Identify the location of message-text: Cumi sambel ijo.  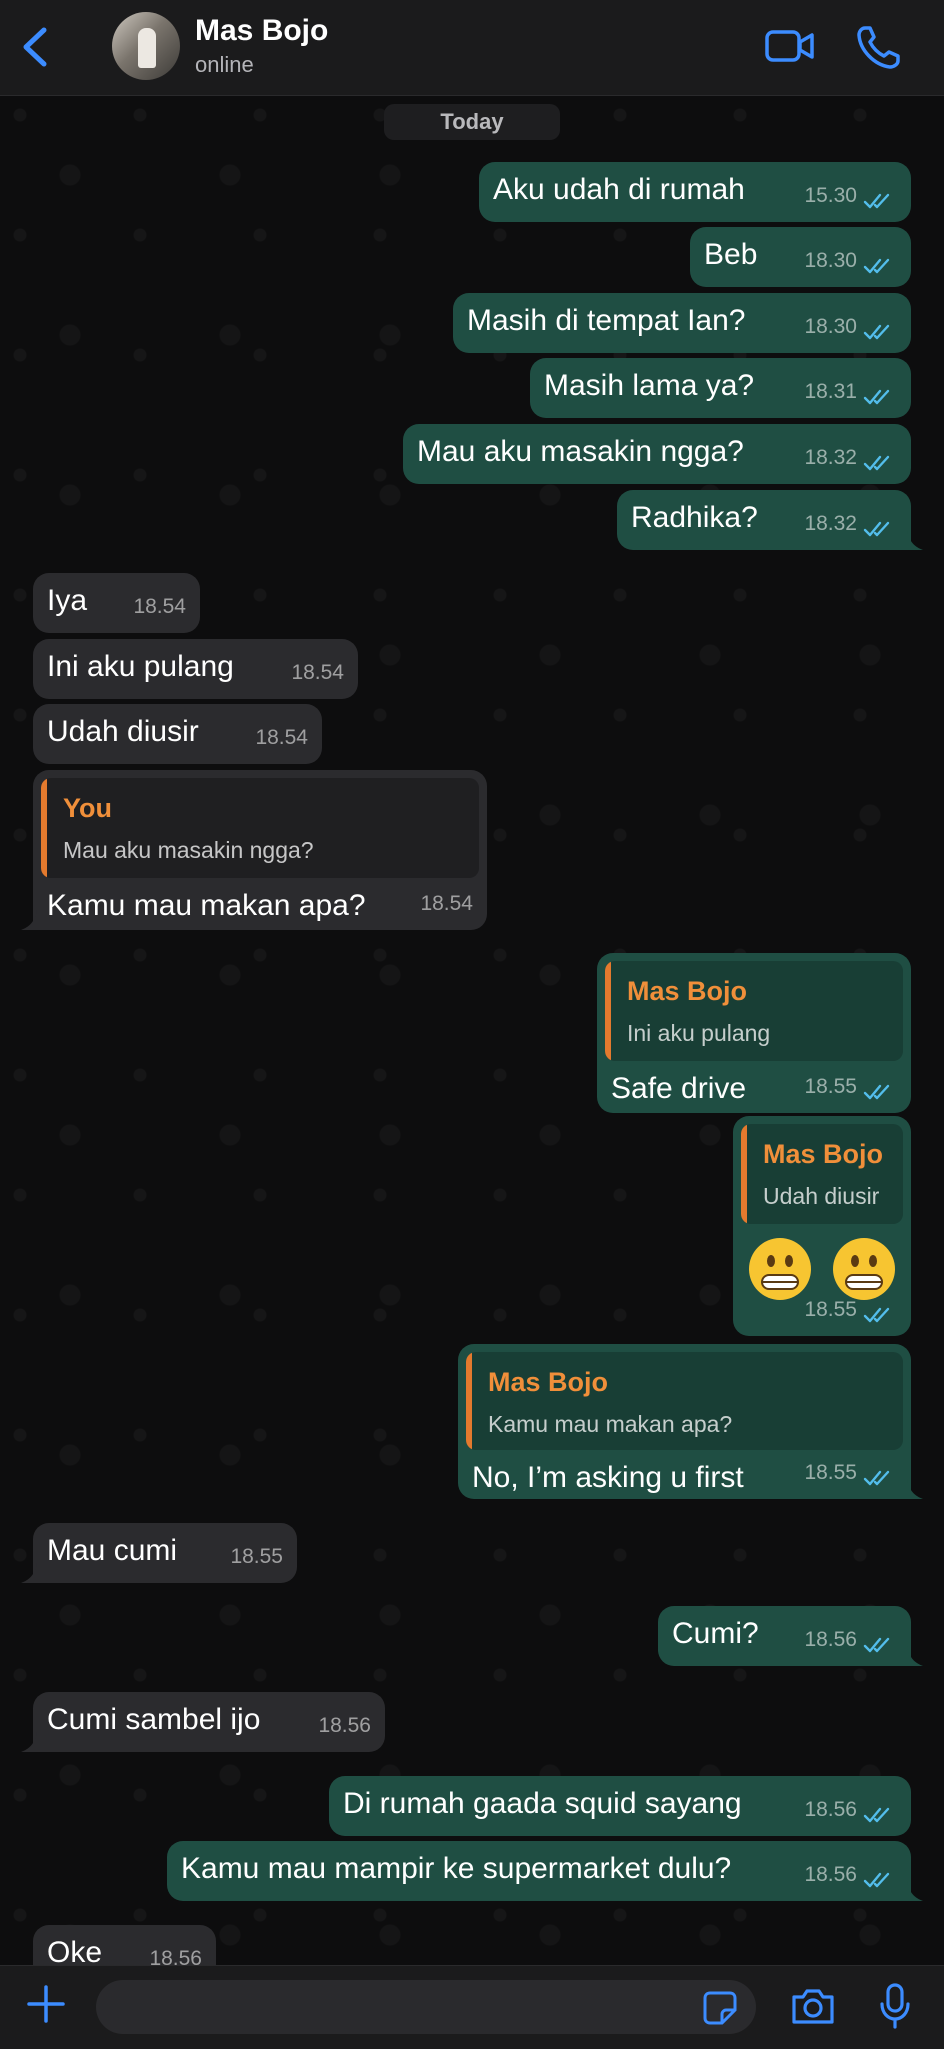
(154, 1719).